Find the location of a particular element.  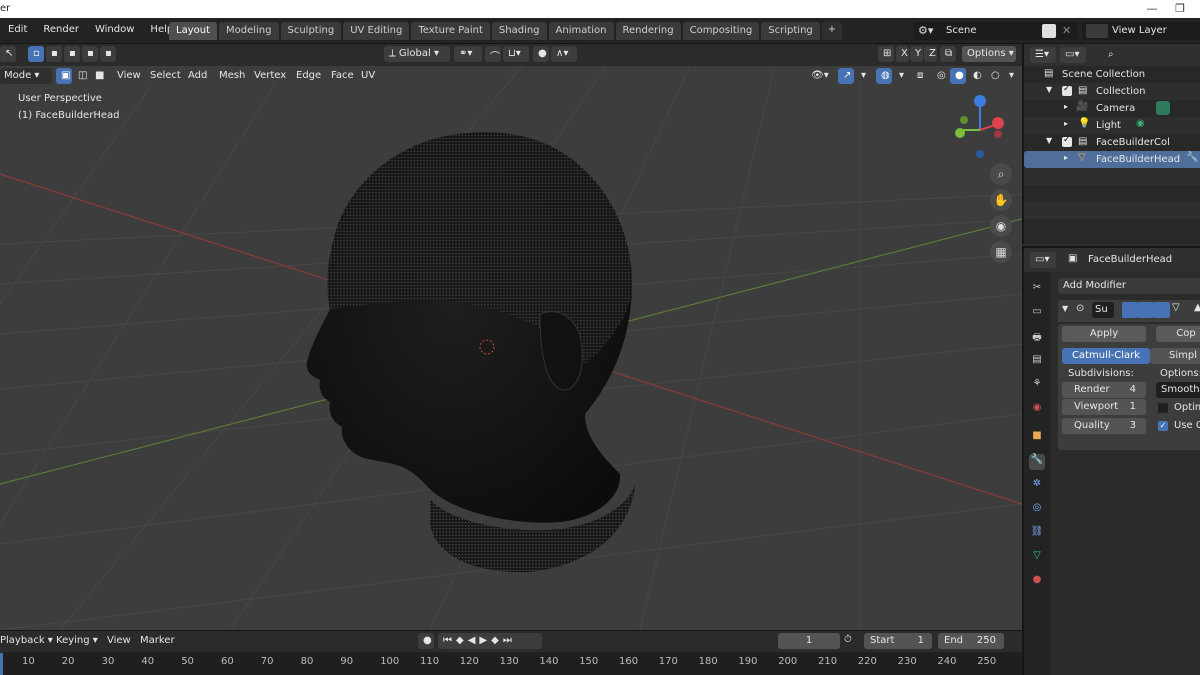

physics-icon: ◎ is located at coordinates (1037, 510).